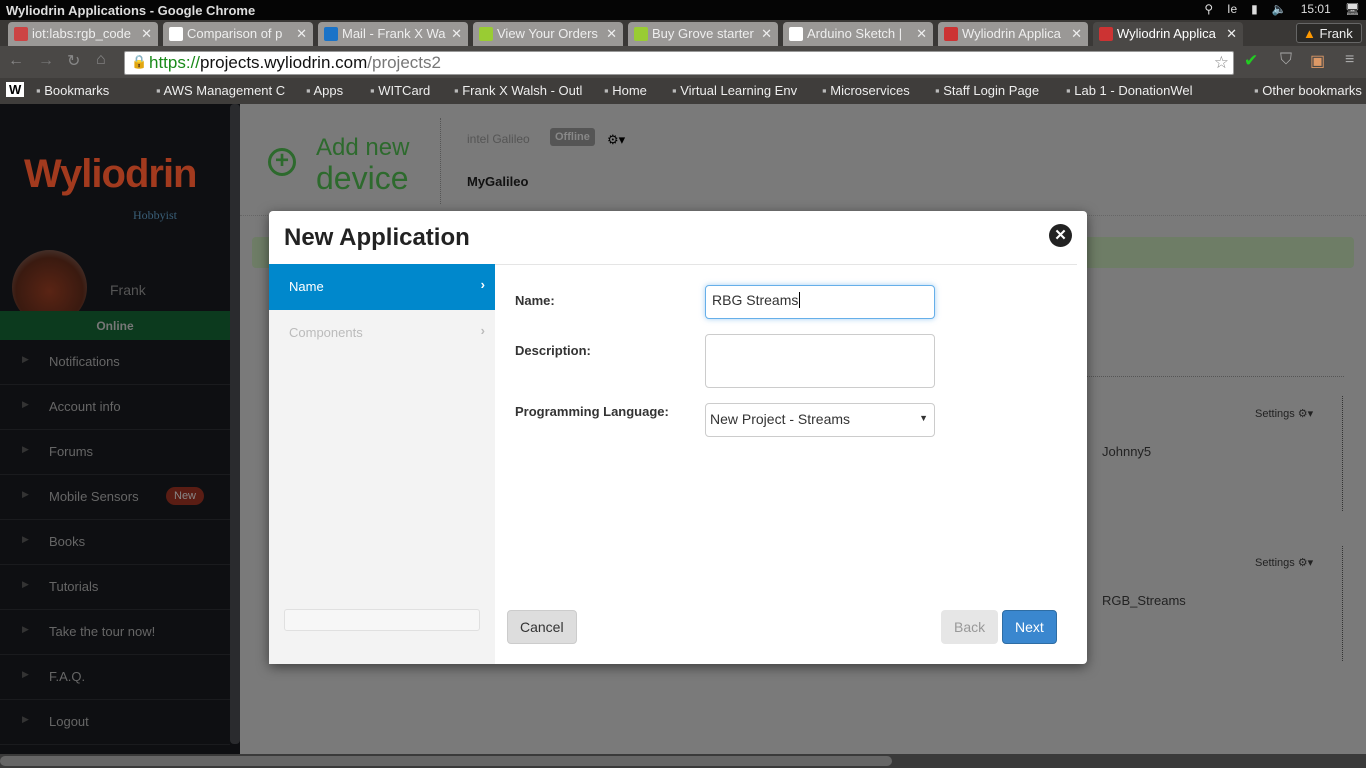 Image resolution: width=1366 pixels, height=768 pixels. What do you see at coordinates (1317, 61) in the screenshot?
I see `extension-tv-icon: ▣` at bounding box center [1317, 61].